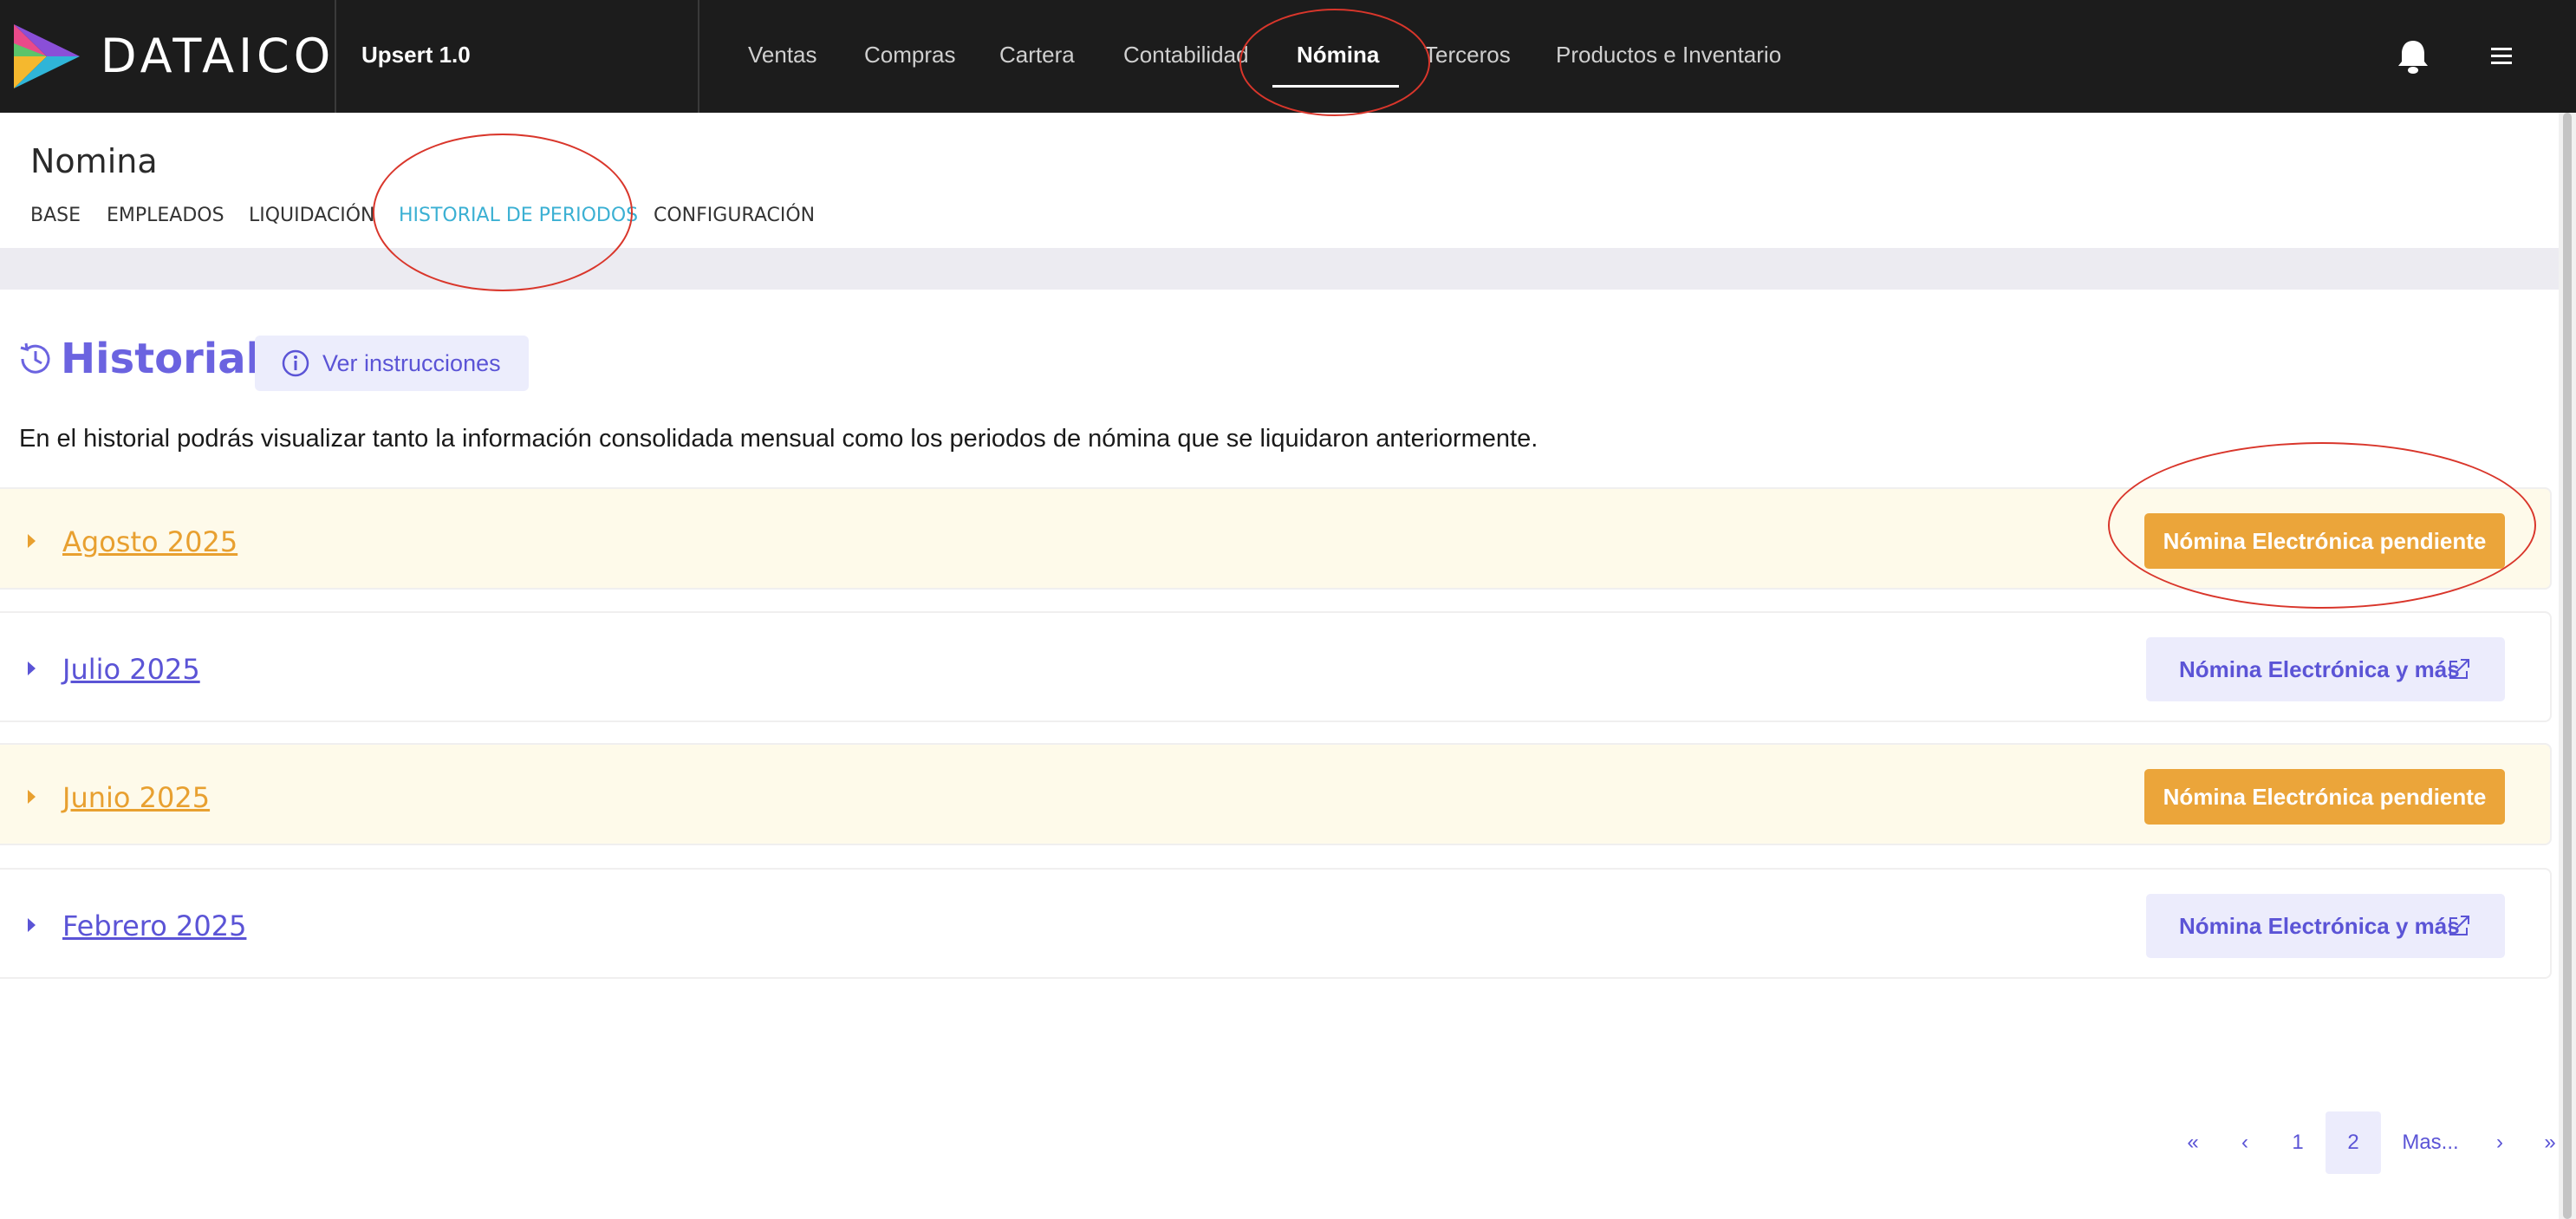  What do you see at coordinates (1279, 269) in the screenshot?
I see `section-divider-band` at bounding box center [1279, 269].